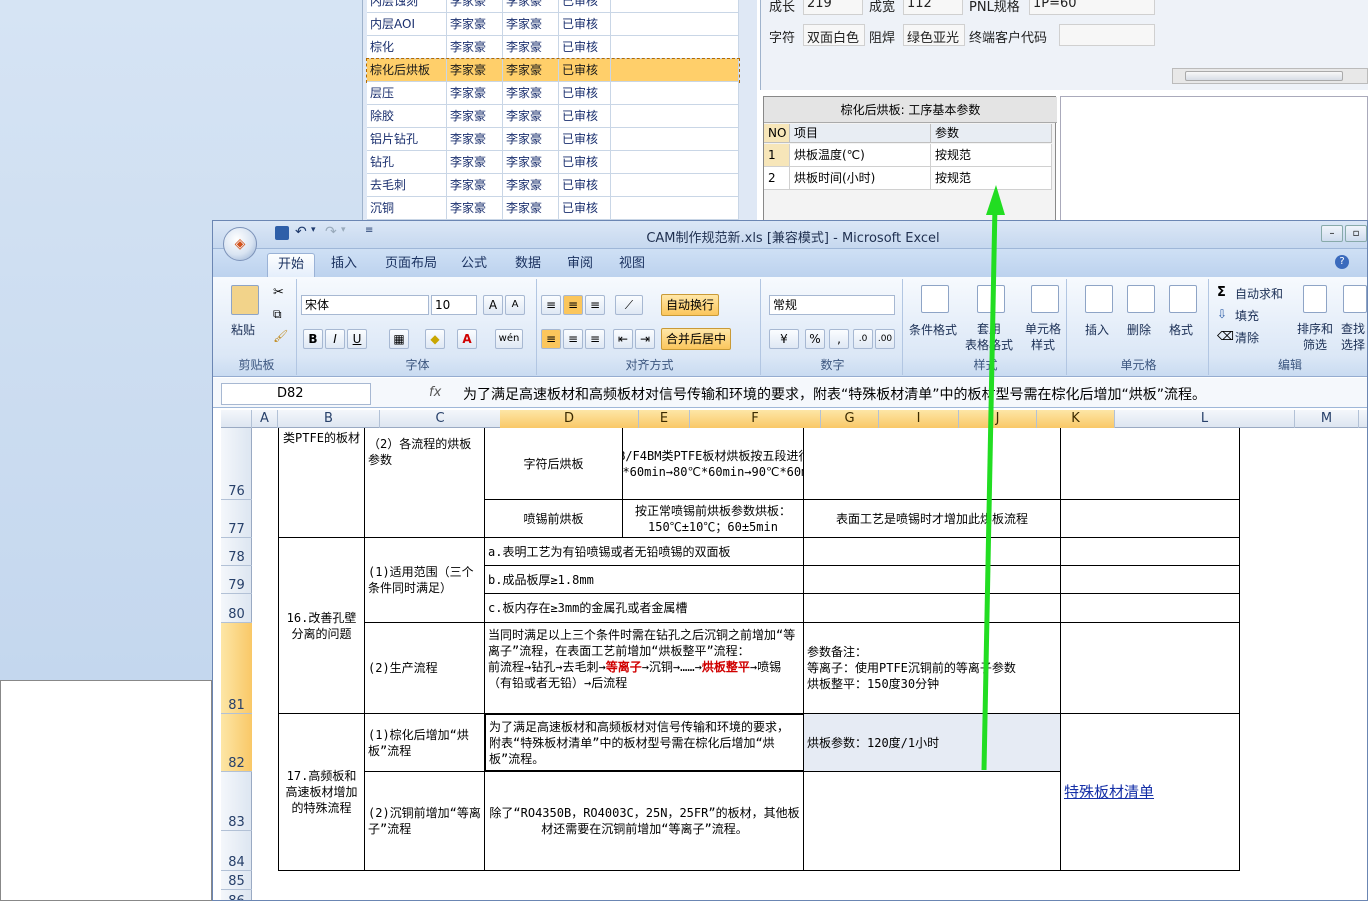 This screenshot has width=1368, height=901. What do you see at coordinates (833, 7) in the screenshot?
I see `chengchang-field: 219` at bounding box center [833, 7].